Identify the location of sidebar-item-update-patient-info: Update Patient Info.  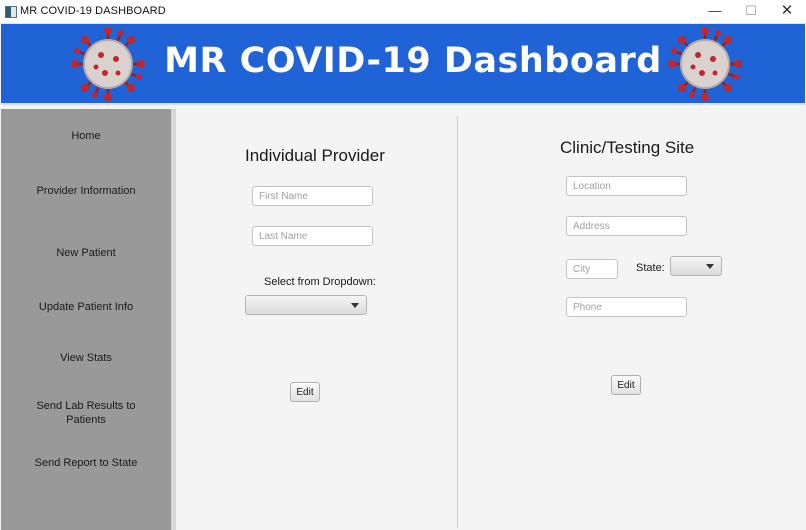
(86, 307).